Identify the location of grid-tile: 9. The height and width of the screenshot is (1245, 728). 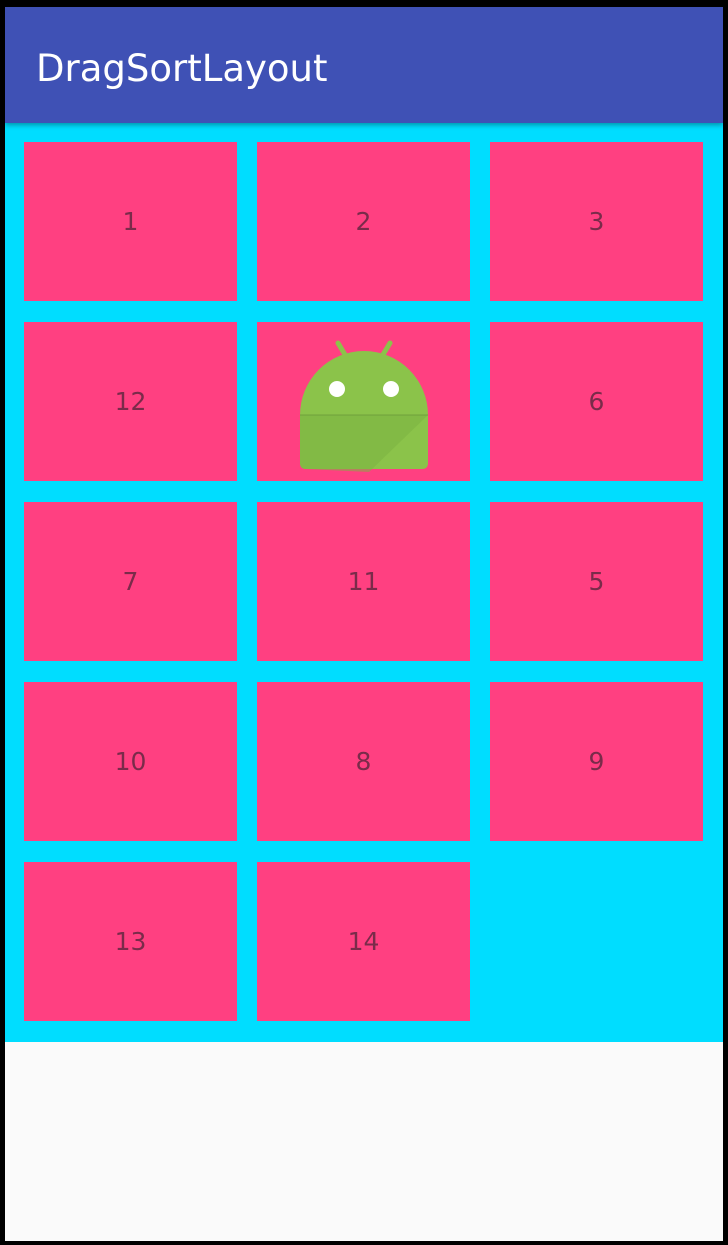
(596, 761).